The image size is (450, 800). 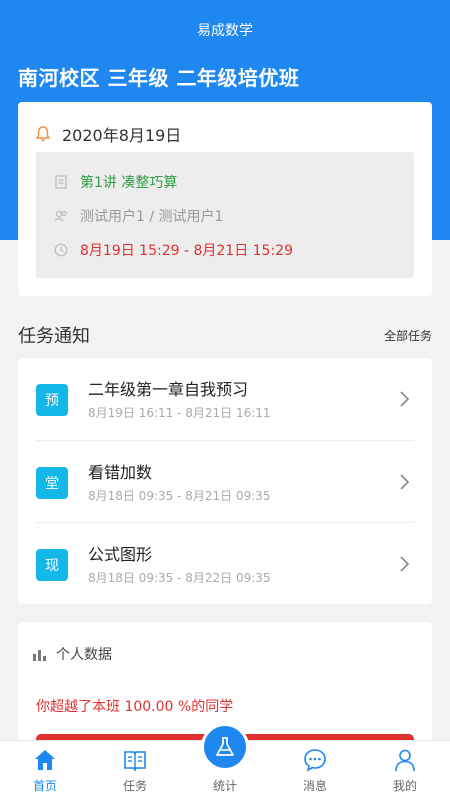 I want to click on lesson-title-row: 第1讲 凑整巧算, so click(x=115, y=182).